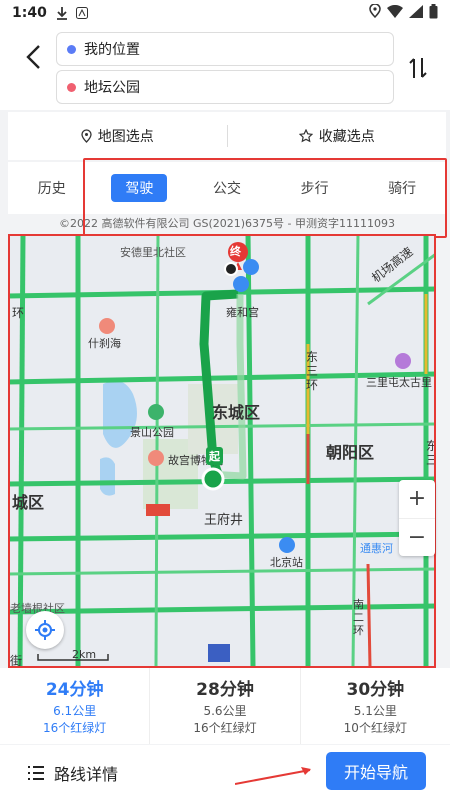 Image resolution: width=450 pixels, height=800 pixels. I want to click on start-location-text: 我的位置, so click(112, 50).